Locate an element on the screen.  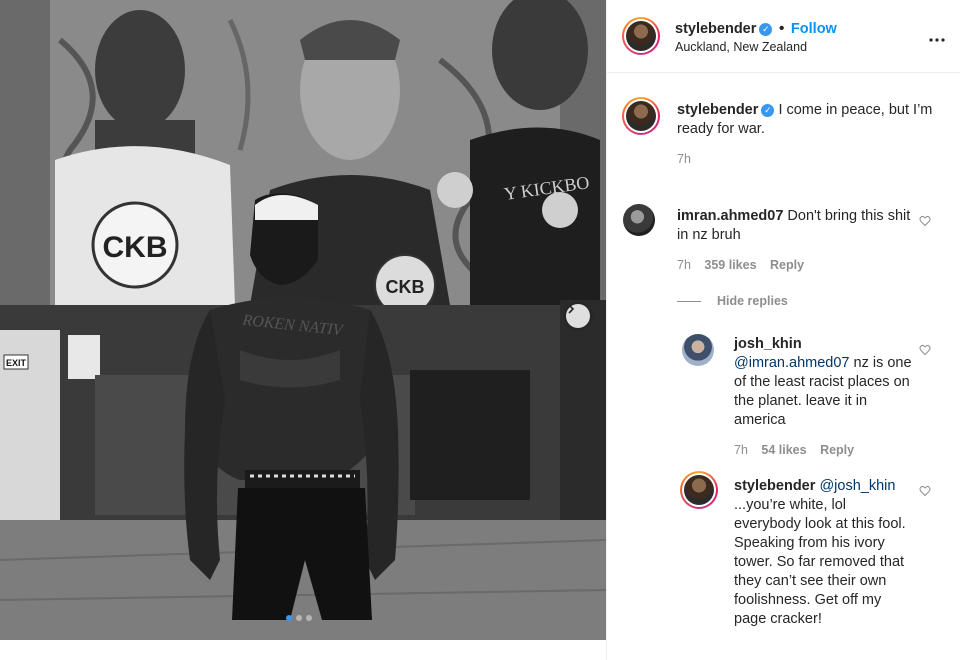
hide-replies-toggle: Hide replies is located at coordinates (732, 301).